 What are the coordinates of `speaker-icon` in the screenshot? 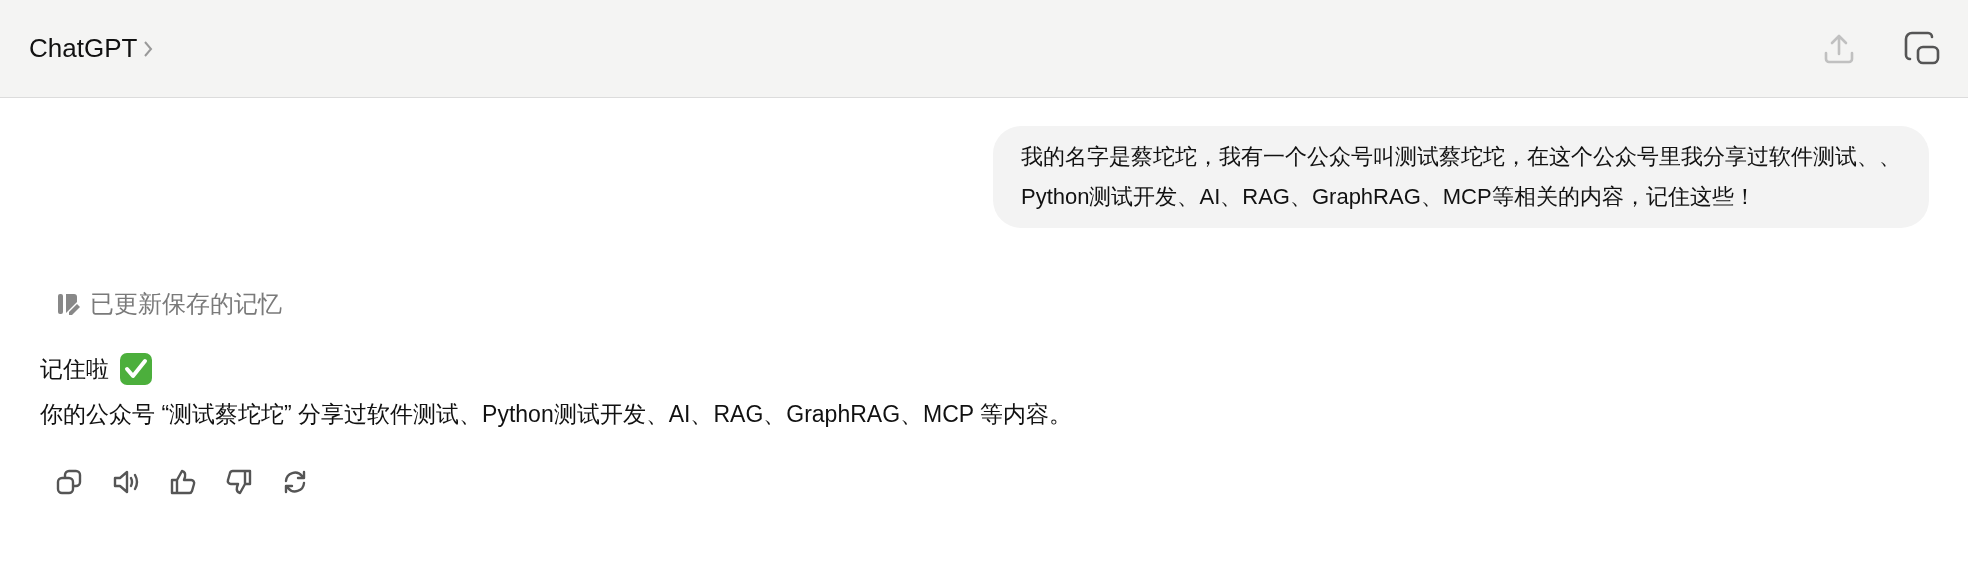 It's located at (126, 482).